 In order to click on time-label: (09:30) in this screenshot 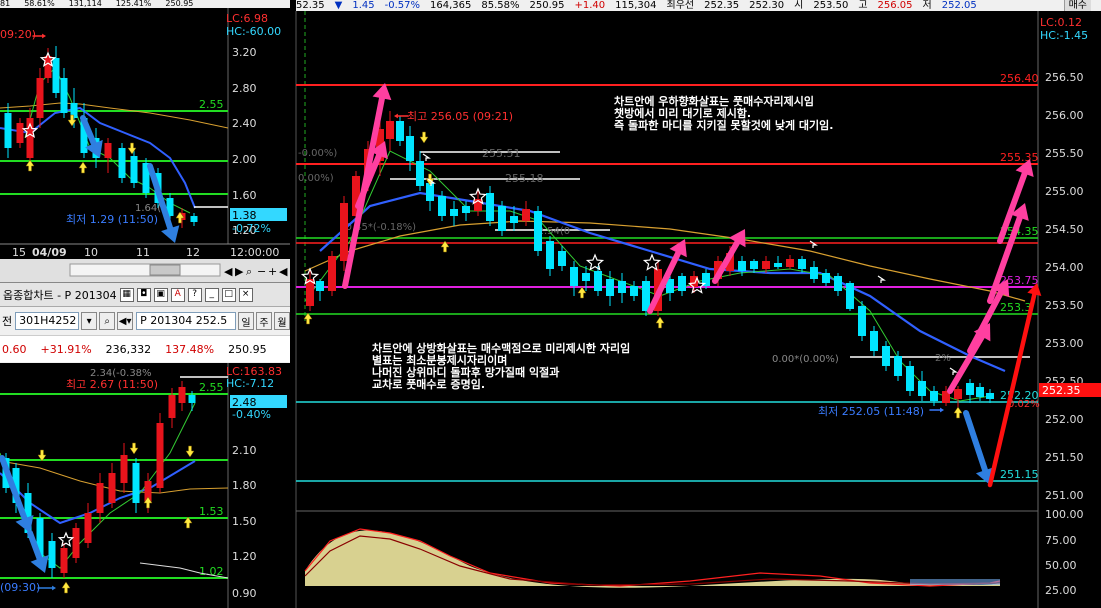, I will do `click(20, 587)`.